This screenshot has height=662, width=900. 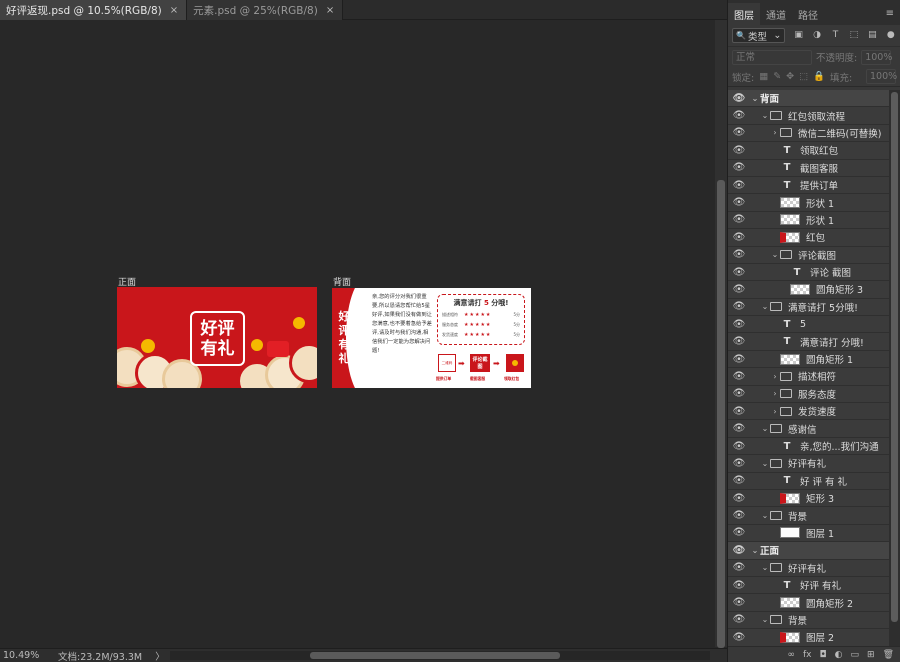 I want to click on layer-row: 👁 ⌄ 背面, so click(x=808, y=99).